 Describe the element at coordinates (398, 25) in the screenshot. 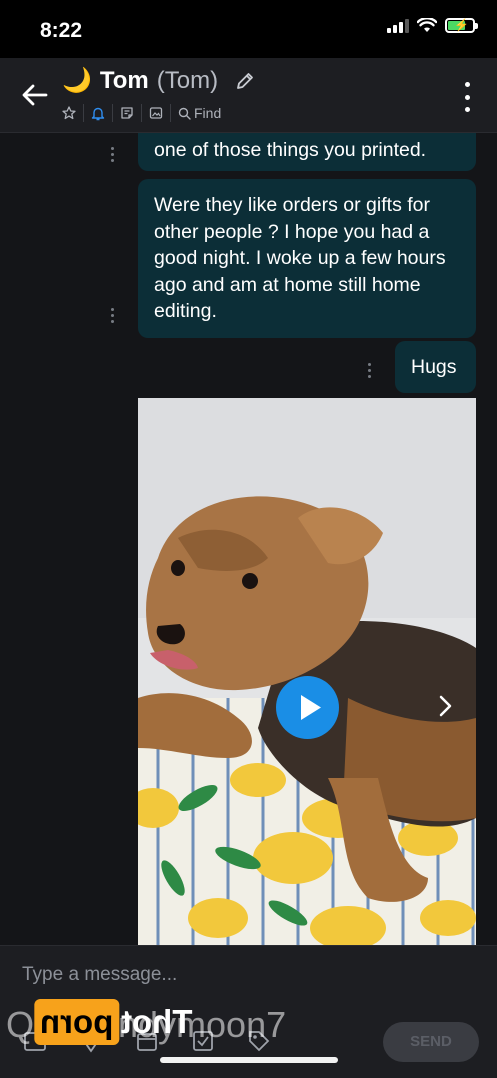

I see `signal-icon` at that location.